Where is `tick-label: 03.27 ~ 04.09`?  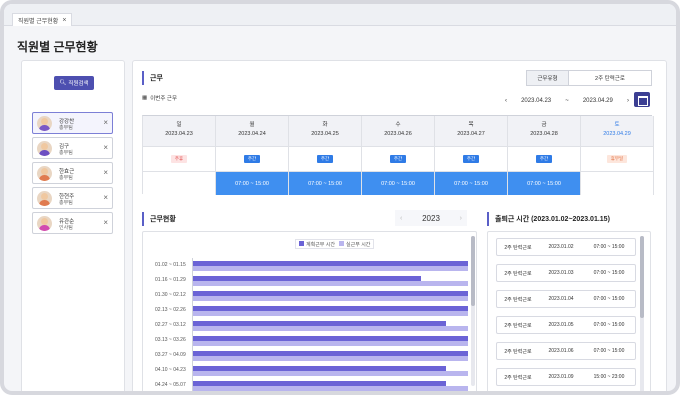
tick-label: 03.27 ~ 04.09 is located at coordinates (170, 355).